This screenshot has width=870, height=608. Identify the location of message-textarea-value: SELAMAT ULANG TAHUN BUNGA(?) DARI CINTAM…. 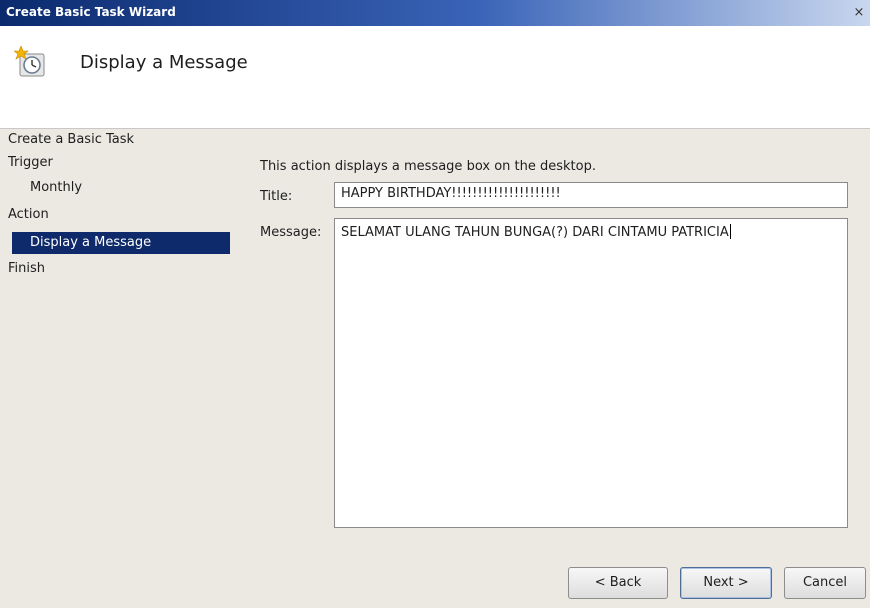
(535, 232).